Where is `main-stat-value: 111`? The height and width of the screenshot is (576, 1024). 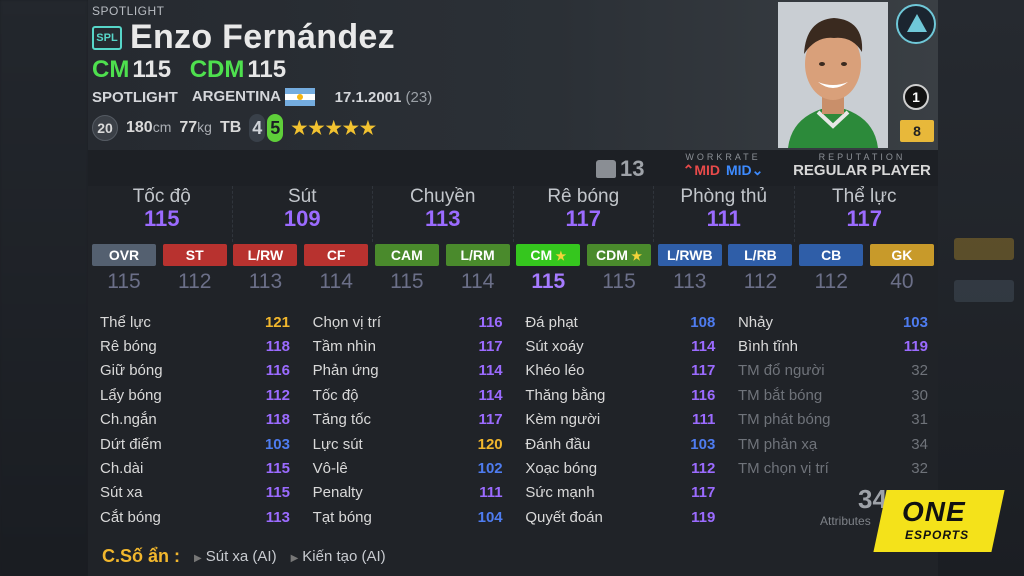
main-stat-value: 111 is located at coordinates (723, 218).